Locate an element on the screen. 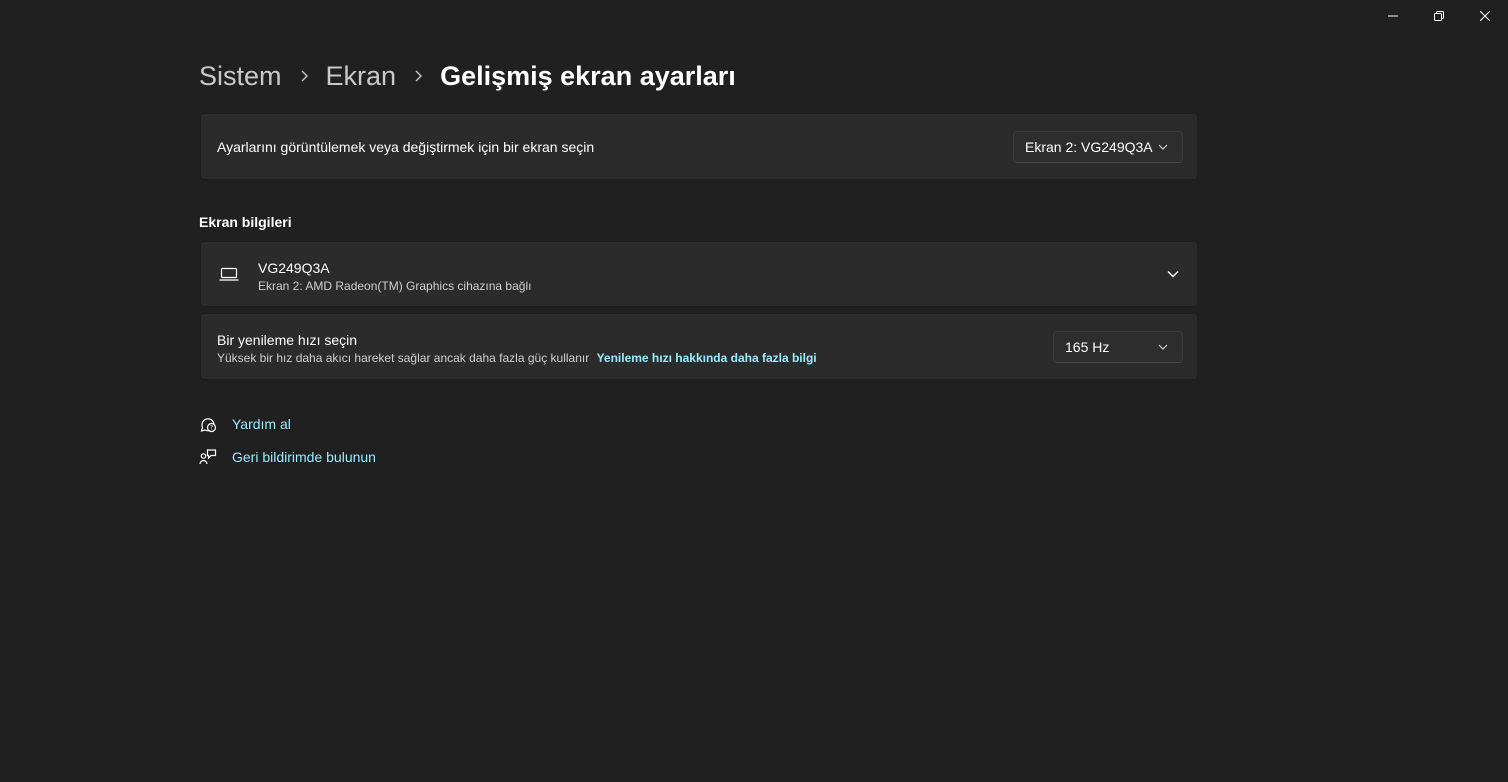 This screenshot has height=782, width=1508. restore-icon is located at coordinates (1439, 16).